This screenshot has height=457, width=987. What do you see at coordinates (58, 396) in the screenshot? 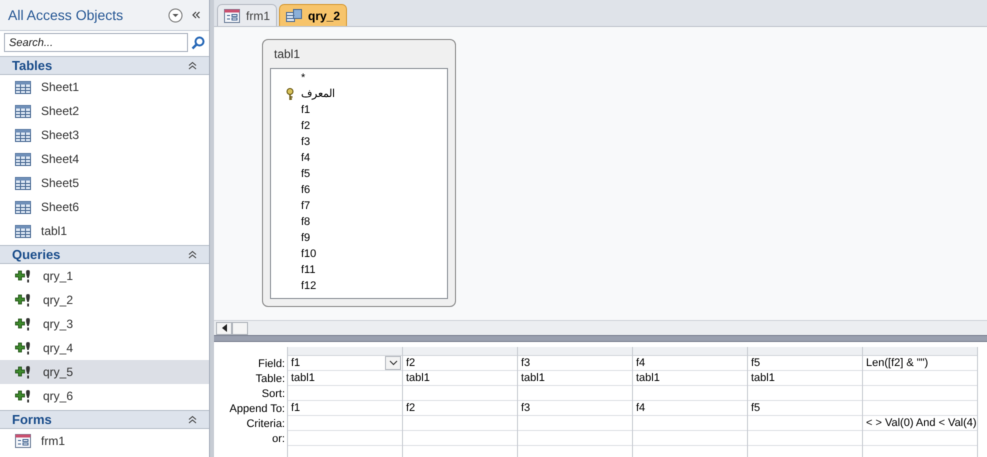
I see `item-label: qry_6` at bounding box center [58, 396].